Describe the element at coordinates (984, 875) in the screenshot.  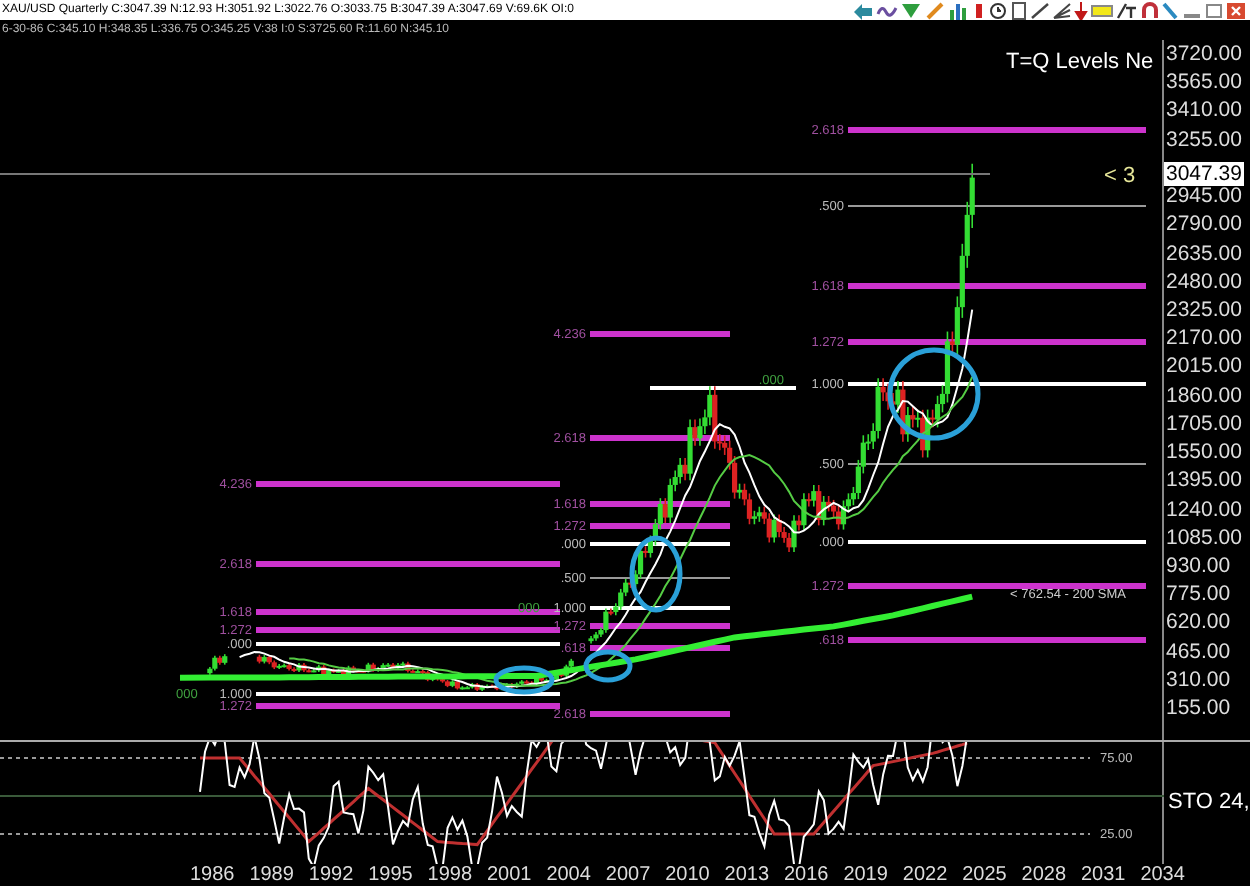
I see `time-axis-label: 2025` at that location.